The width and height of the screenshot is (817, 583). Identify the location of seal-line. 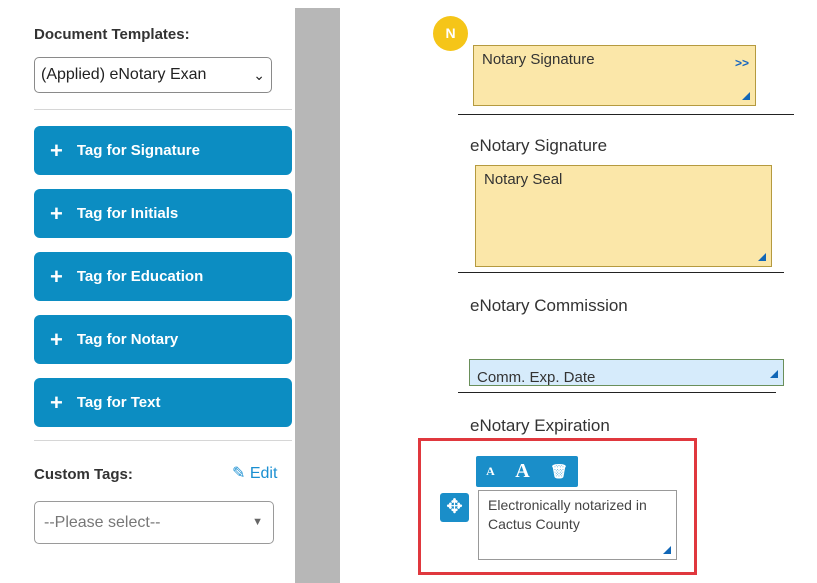
(621, 272).